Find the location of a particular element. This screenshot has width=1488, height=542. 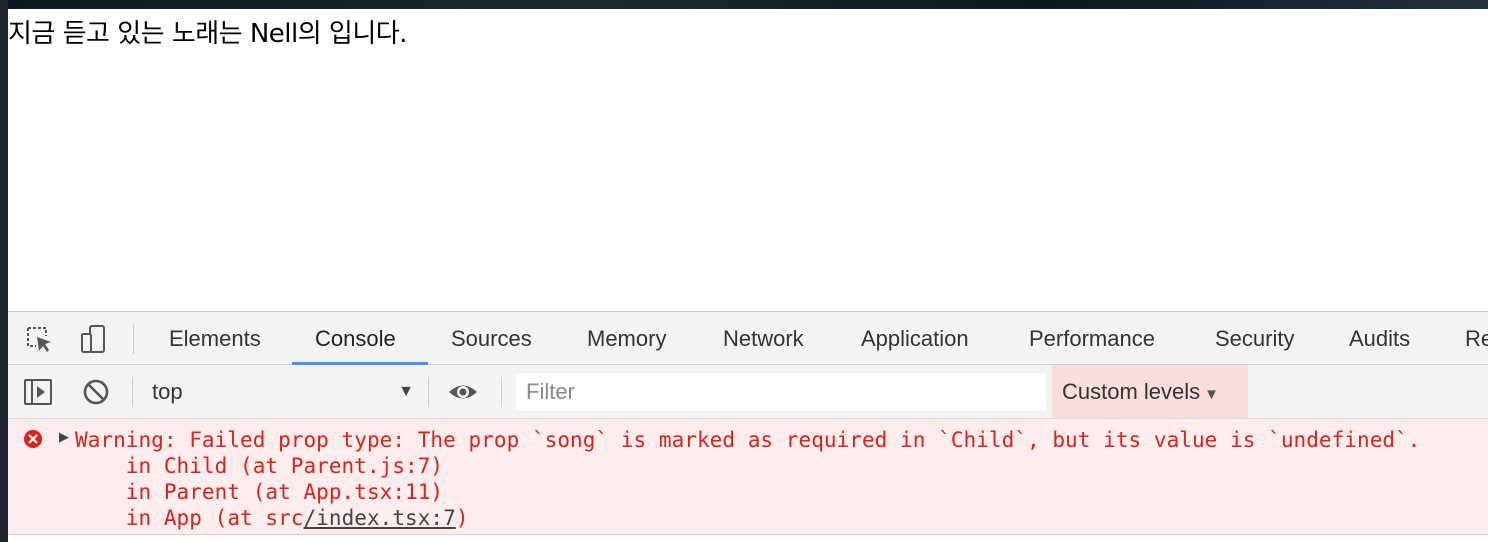

tab-overflow-truncated: Re is located at coordinates (1476, 338).